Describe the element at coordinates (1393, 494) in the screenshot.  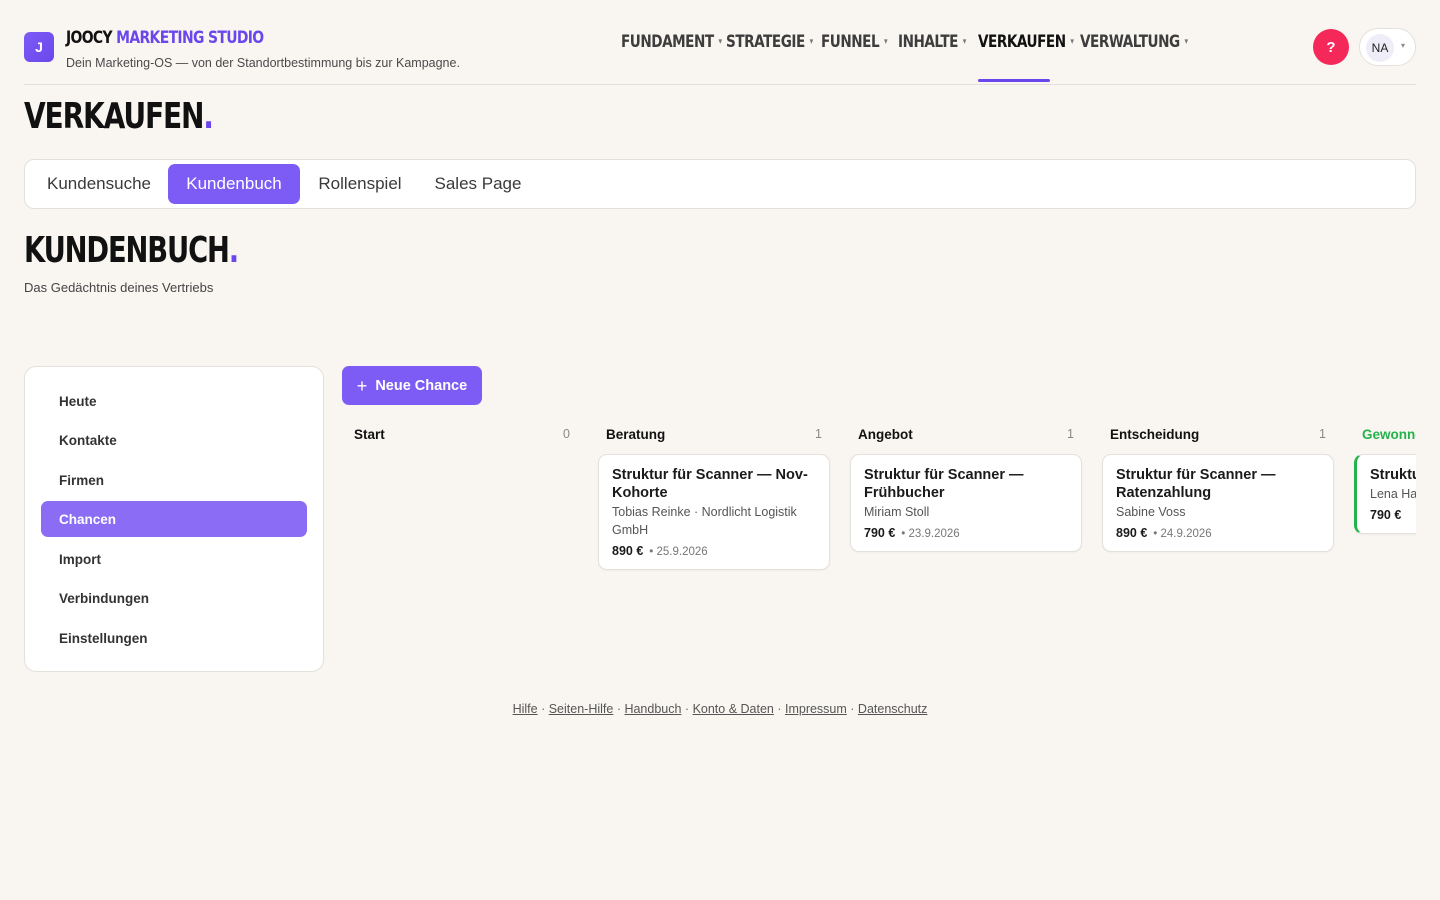
I see `card-contact: Lena Hartmann` at that location.